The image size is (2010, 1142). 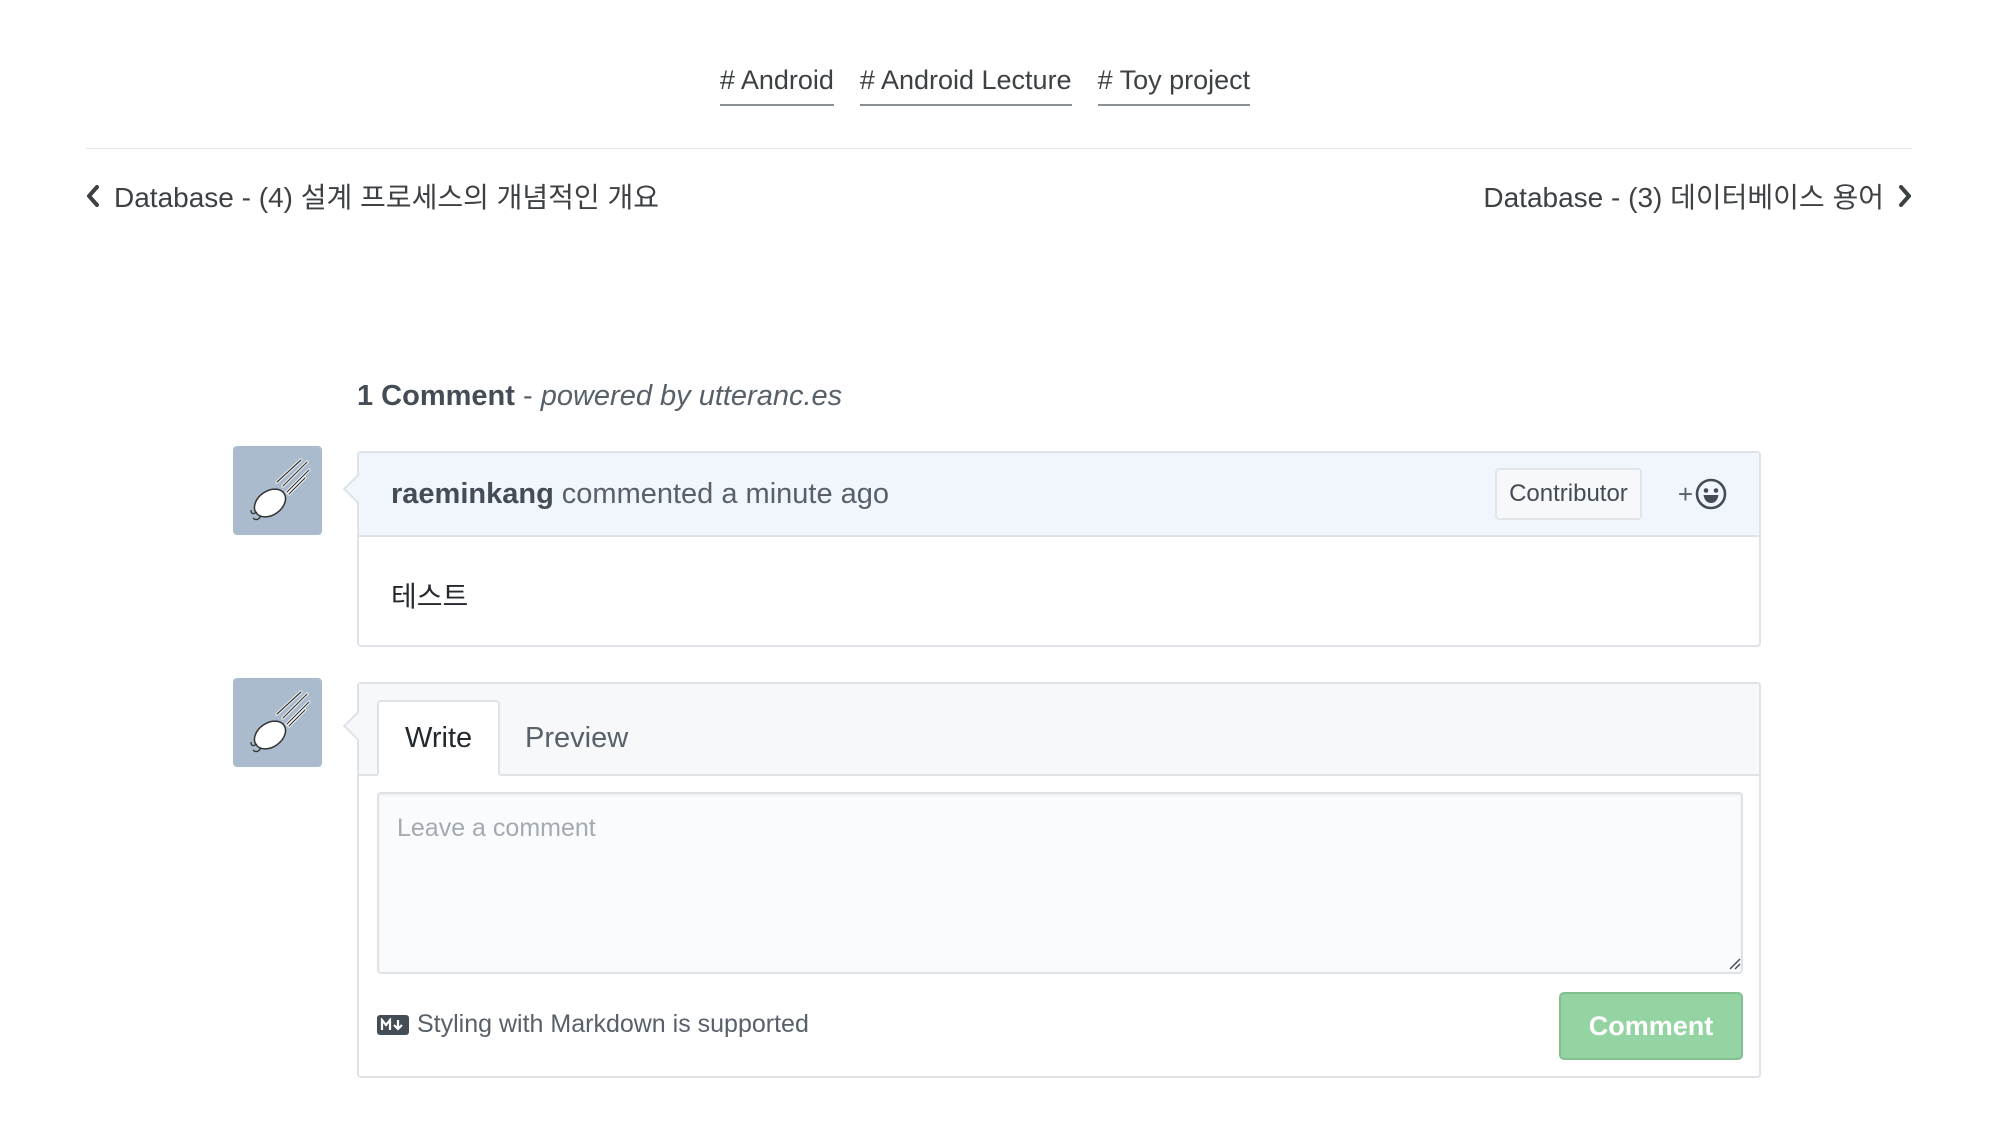 I want to click on tab-write: Write, so click(x=439, y=738).